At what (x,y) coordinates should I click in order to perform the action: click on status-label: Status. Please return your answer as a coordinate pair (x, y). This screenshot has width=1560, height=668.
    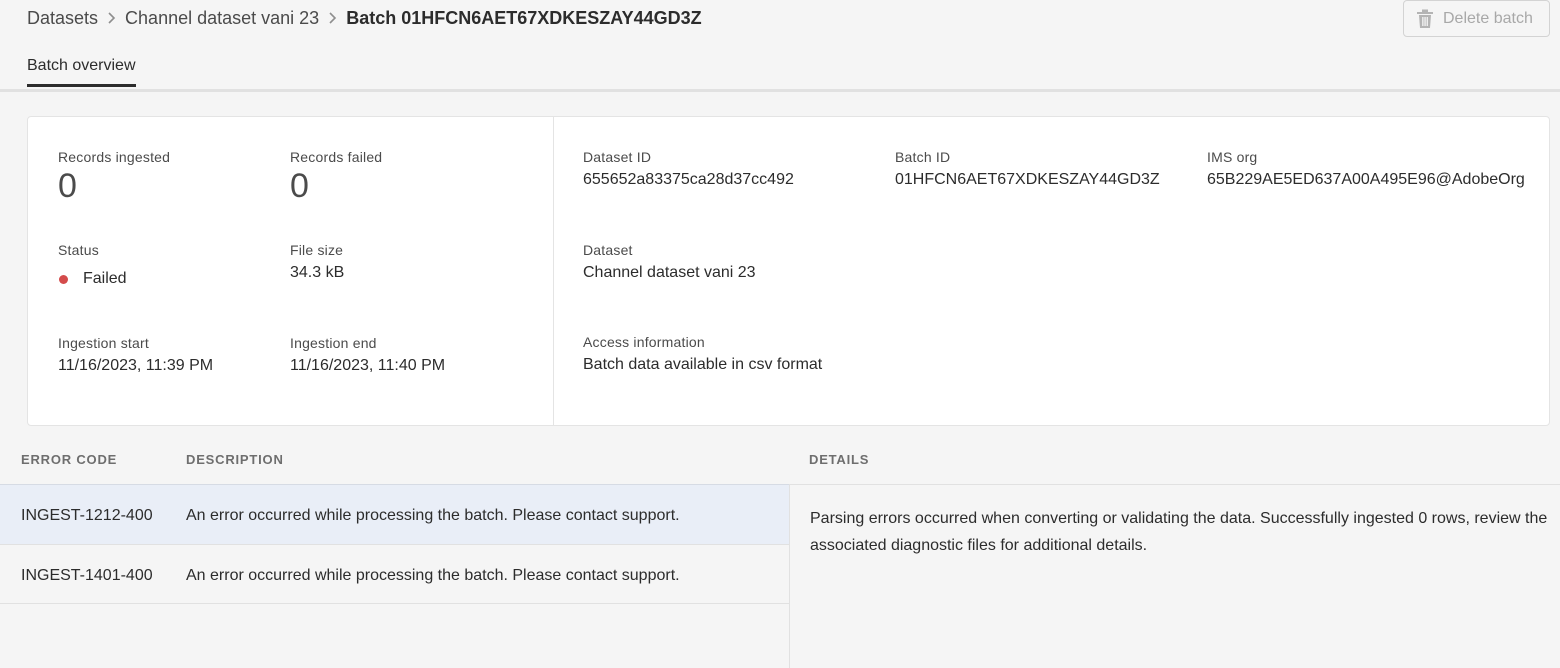
    Looking at the image, I should click on (78, 250).